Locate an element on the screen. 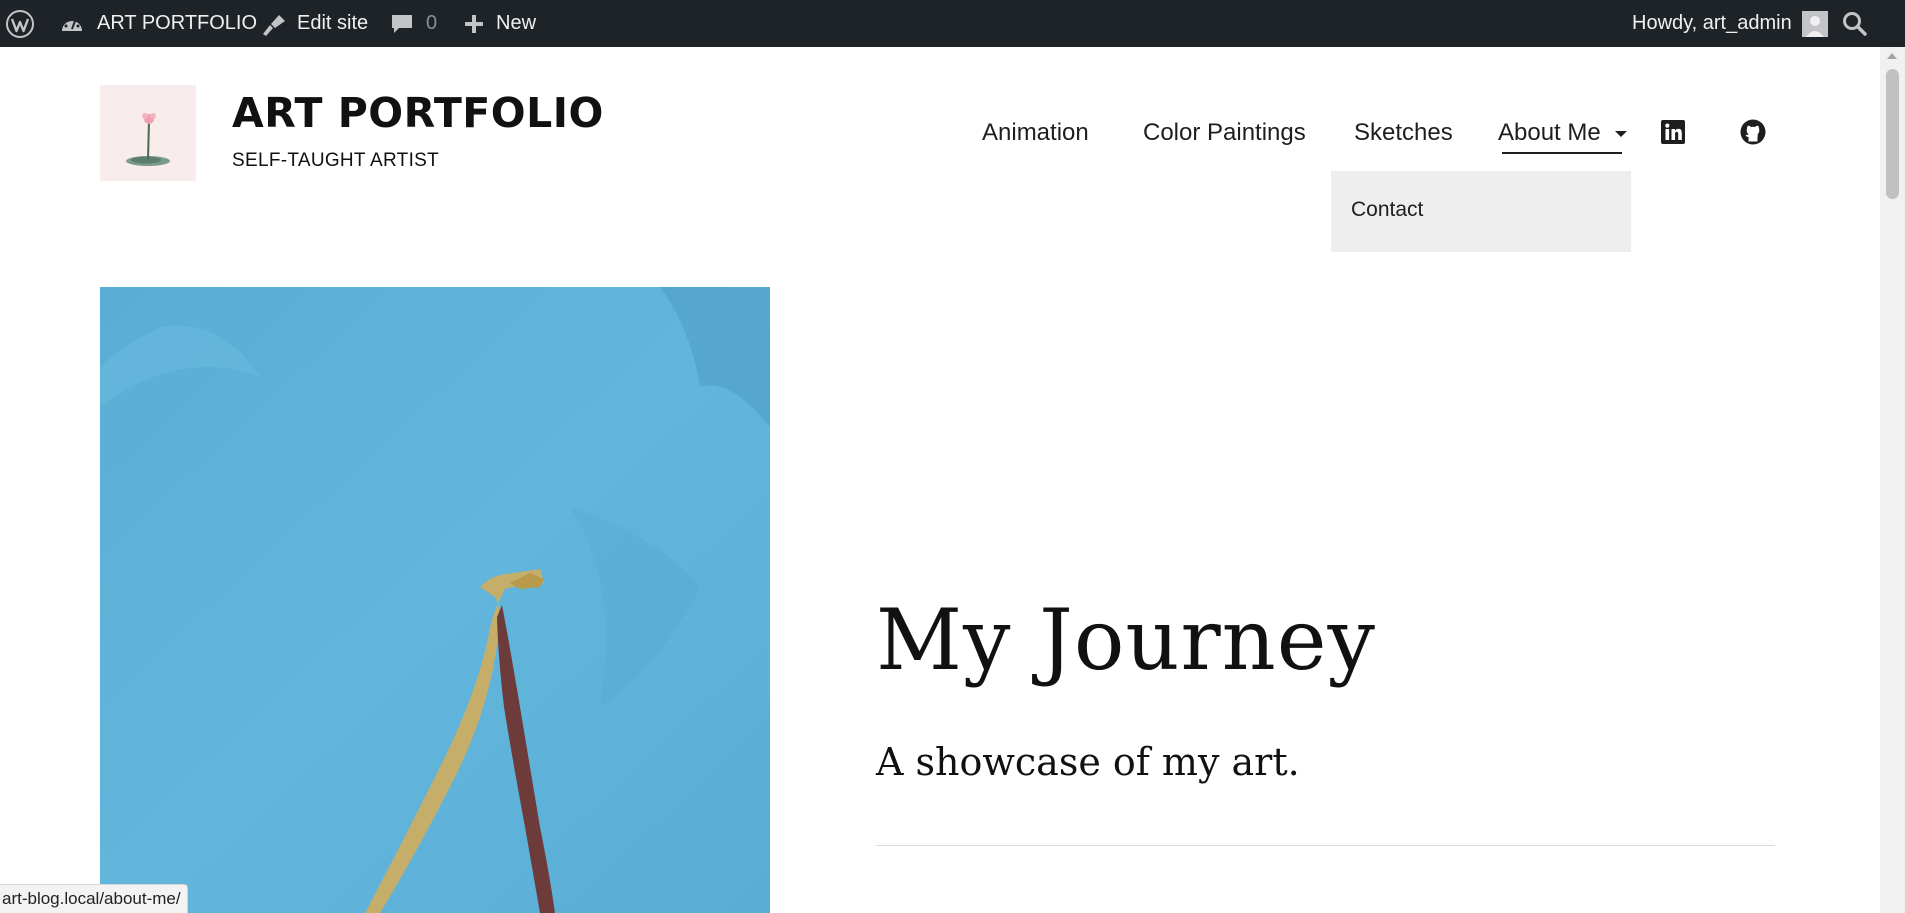 The height and width of the screenshot is (913, 1905). nav-item-sketches: Sketches is located at coordinates (1403, 133).